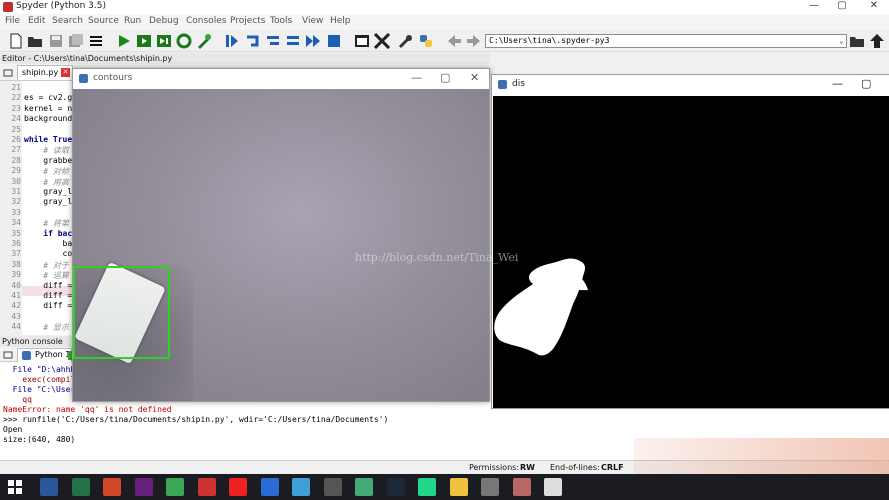 The image size is (889, 500). I want to click on windows-start-icon, so click(15, 487).